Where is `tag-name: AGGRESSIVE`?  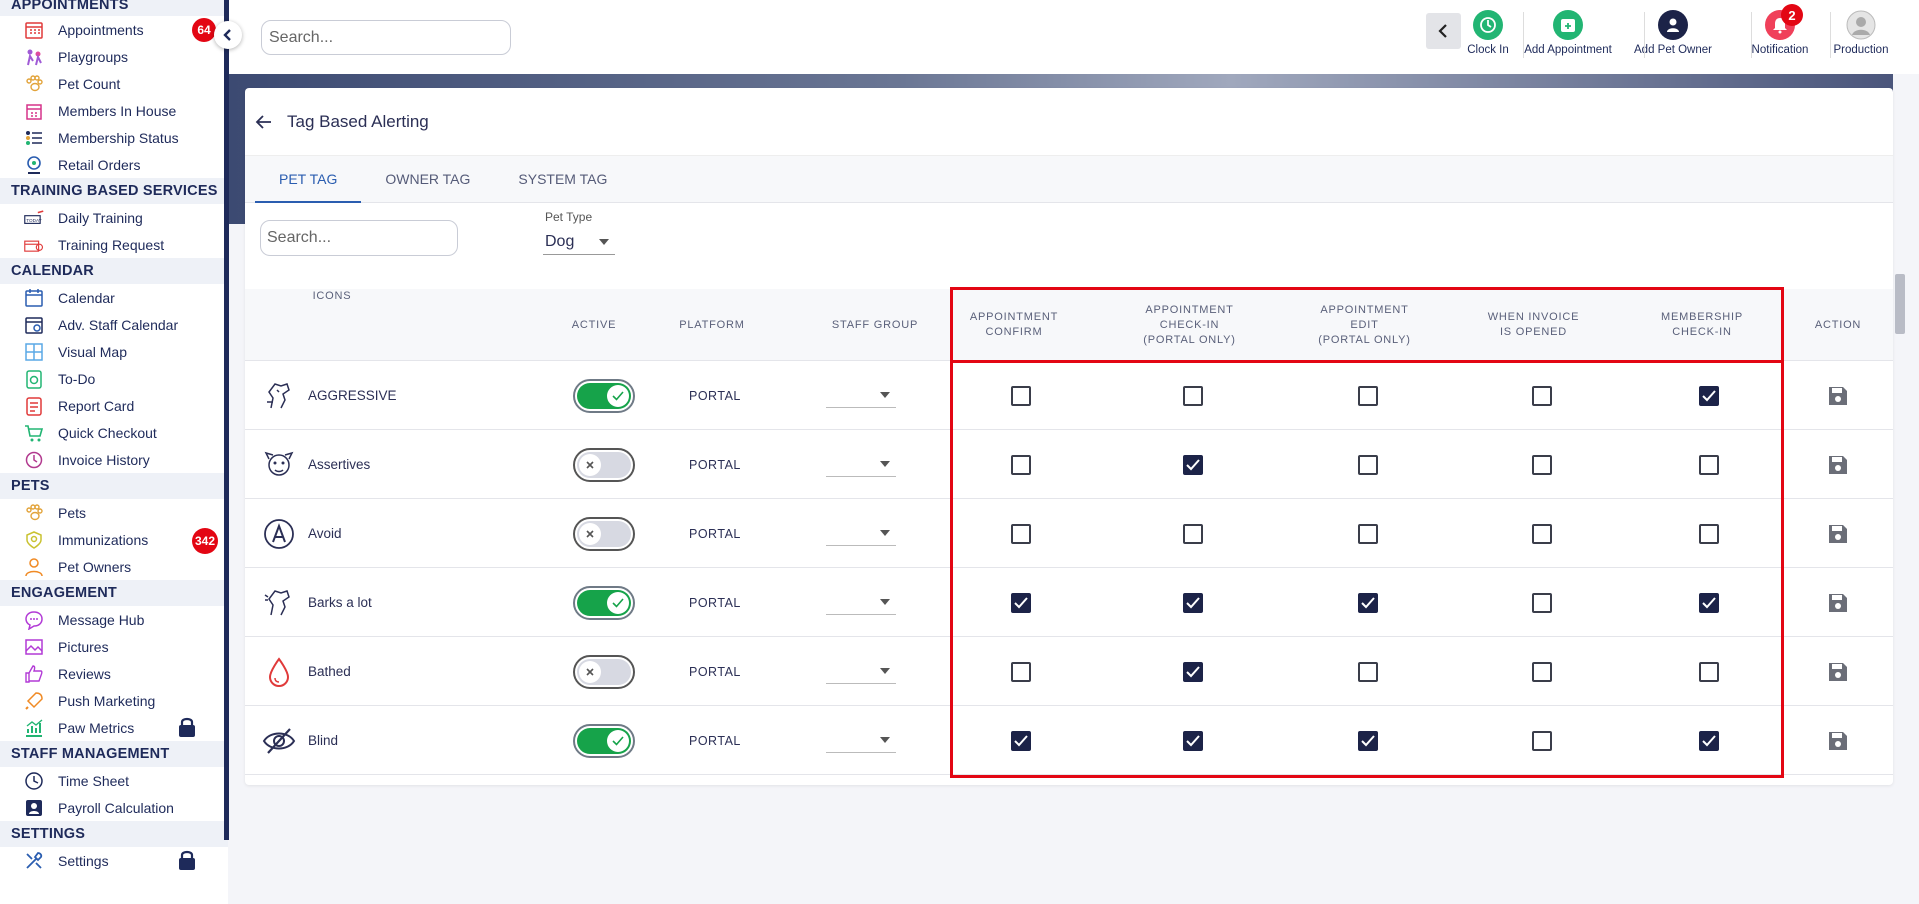 tag-name: AGGRESSIVE is located at coordinates (352, 395).